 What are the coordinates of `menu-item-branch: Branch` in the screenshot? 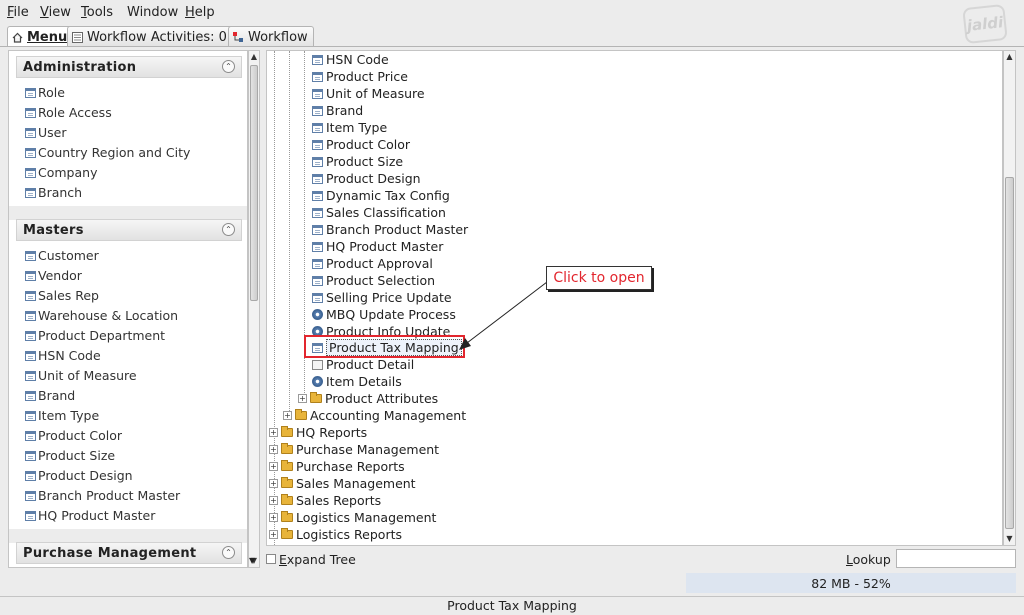 It's located at (53, 192).